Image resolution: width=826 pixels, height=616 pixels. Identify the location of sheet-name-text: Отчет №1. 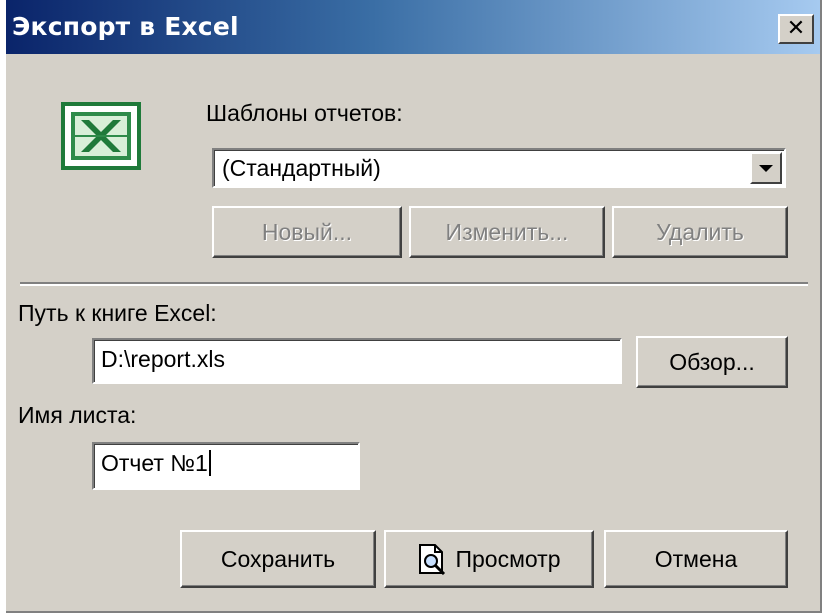
(154, 463).